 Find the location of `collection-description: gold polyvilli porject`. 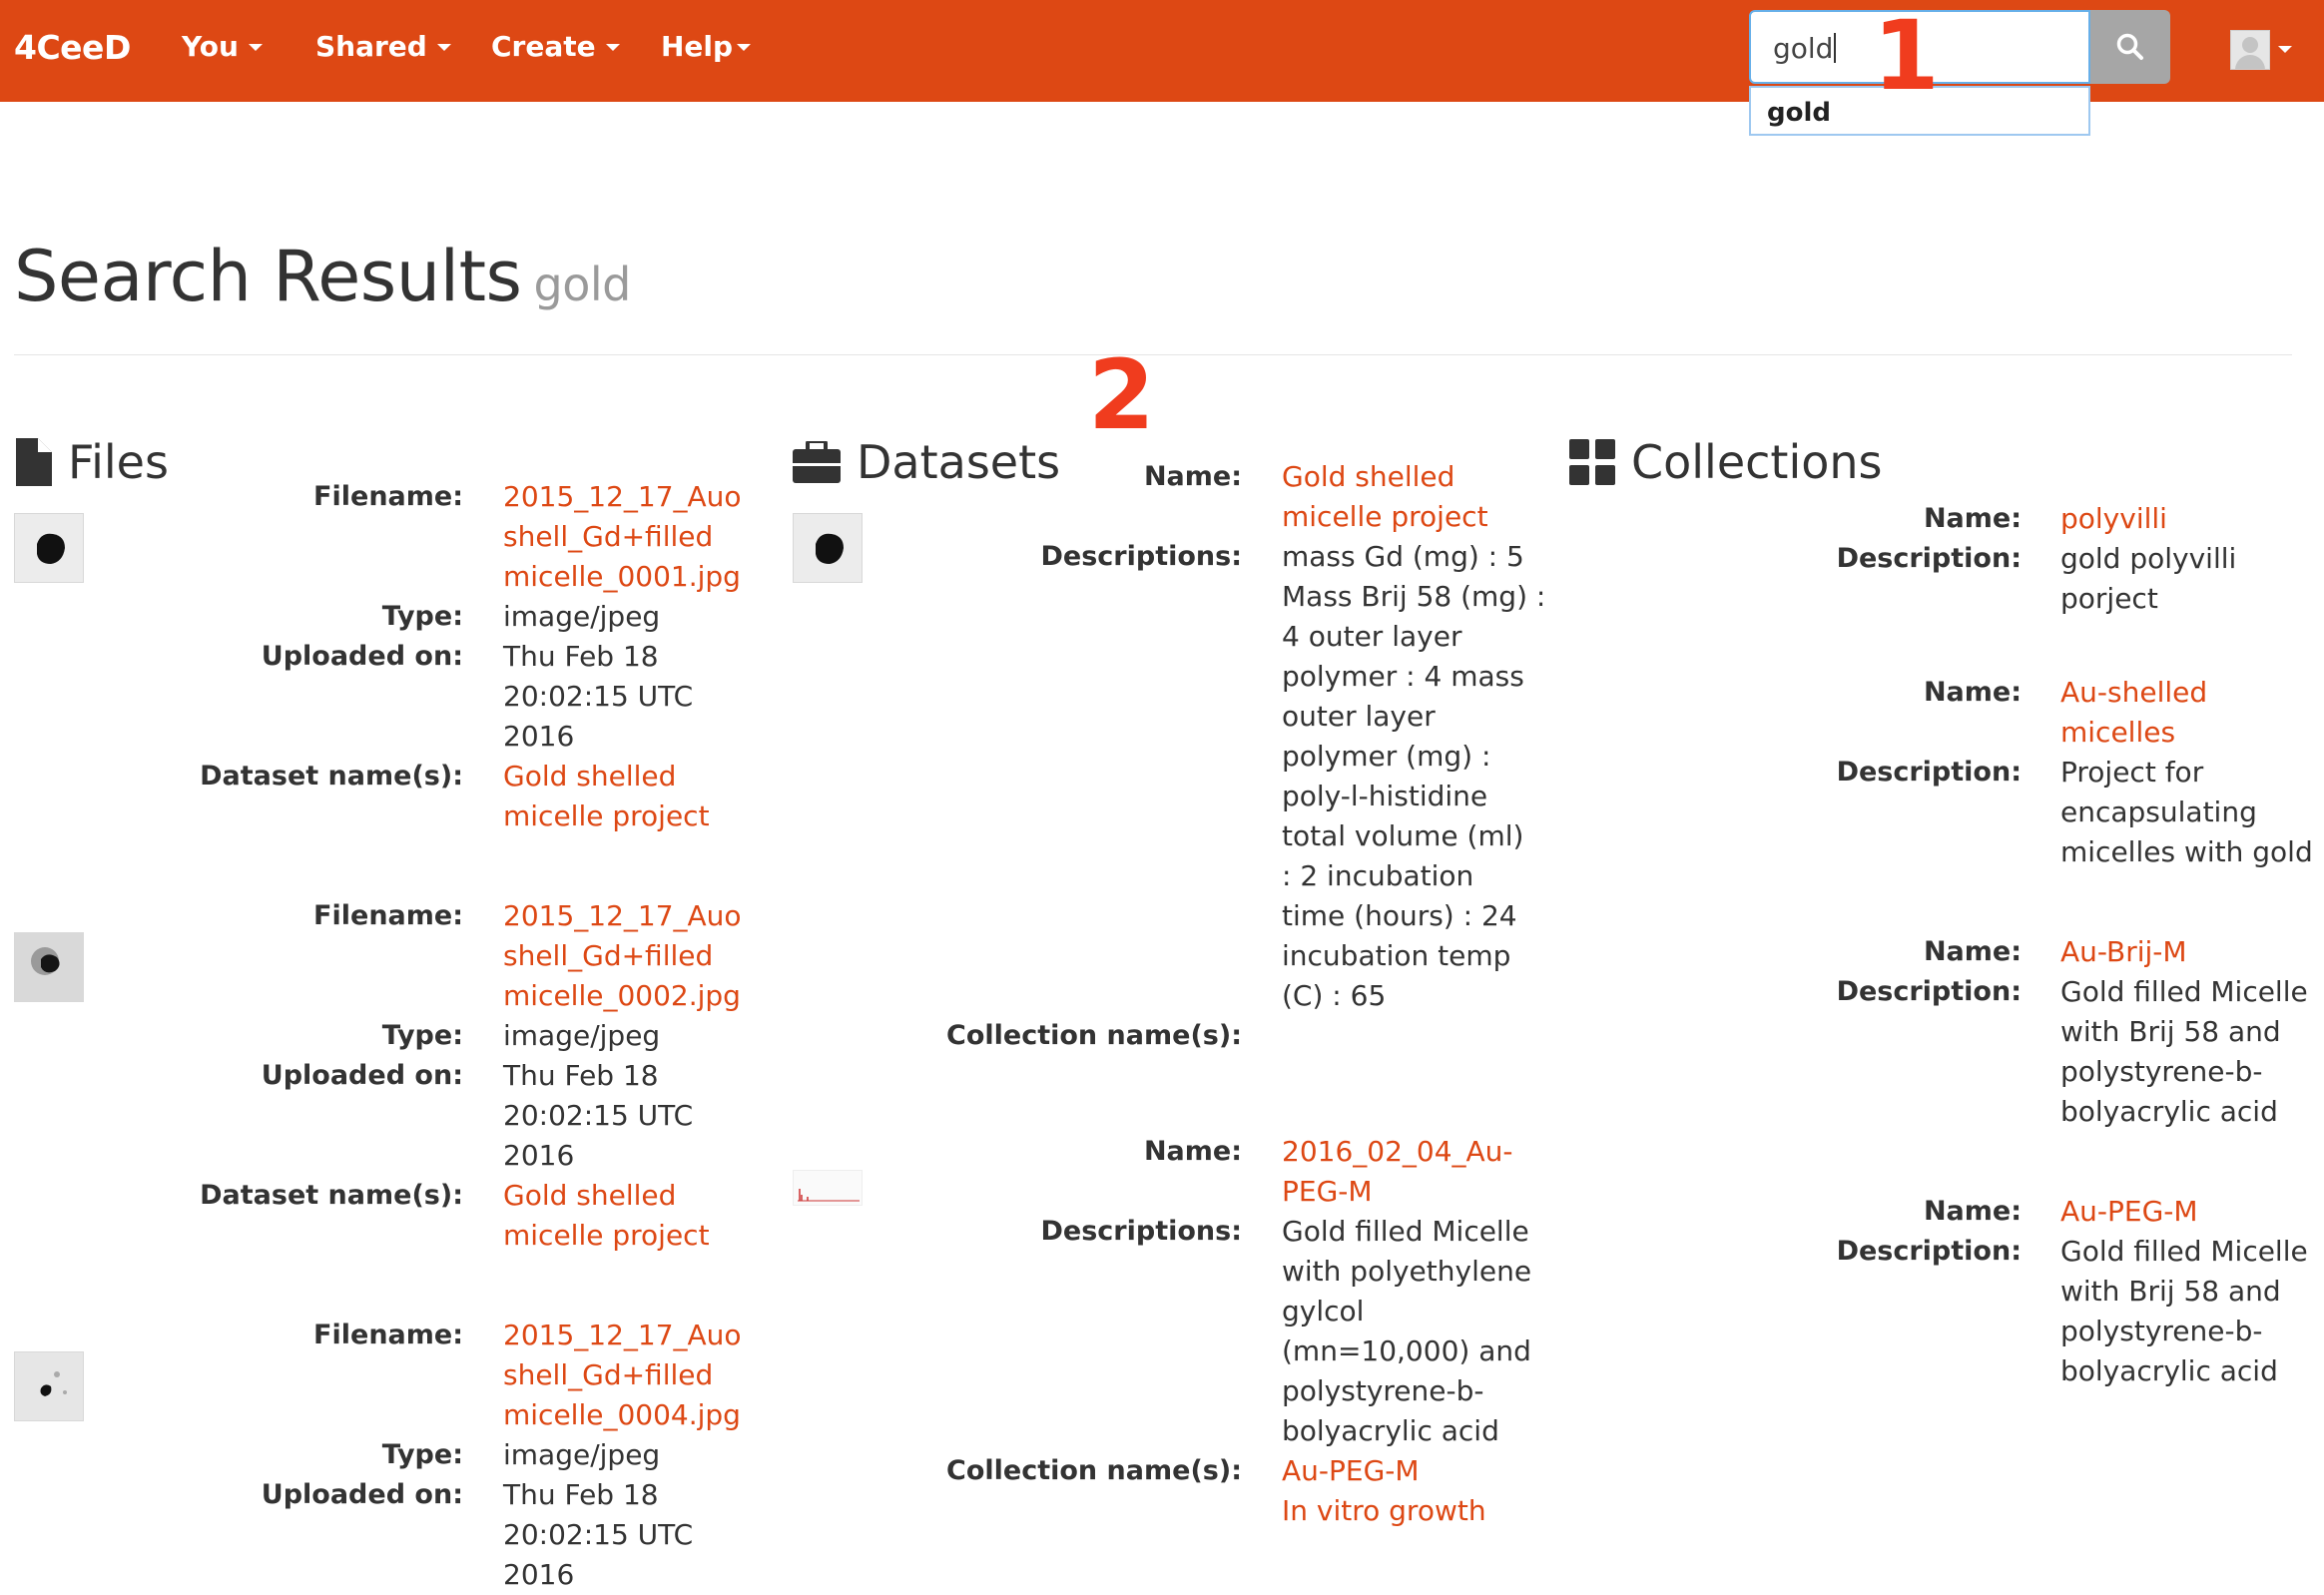

collection-description: gold polyvilli porject is located at coordinates (2148, 578).